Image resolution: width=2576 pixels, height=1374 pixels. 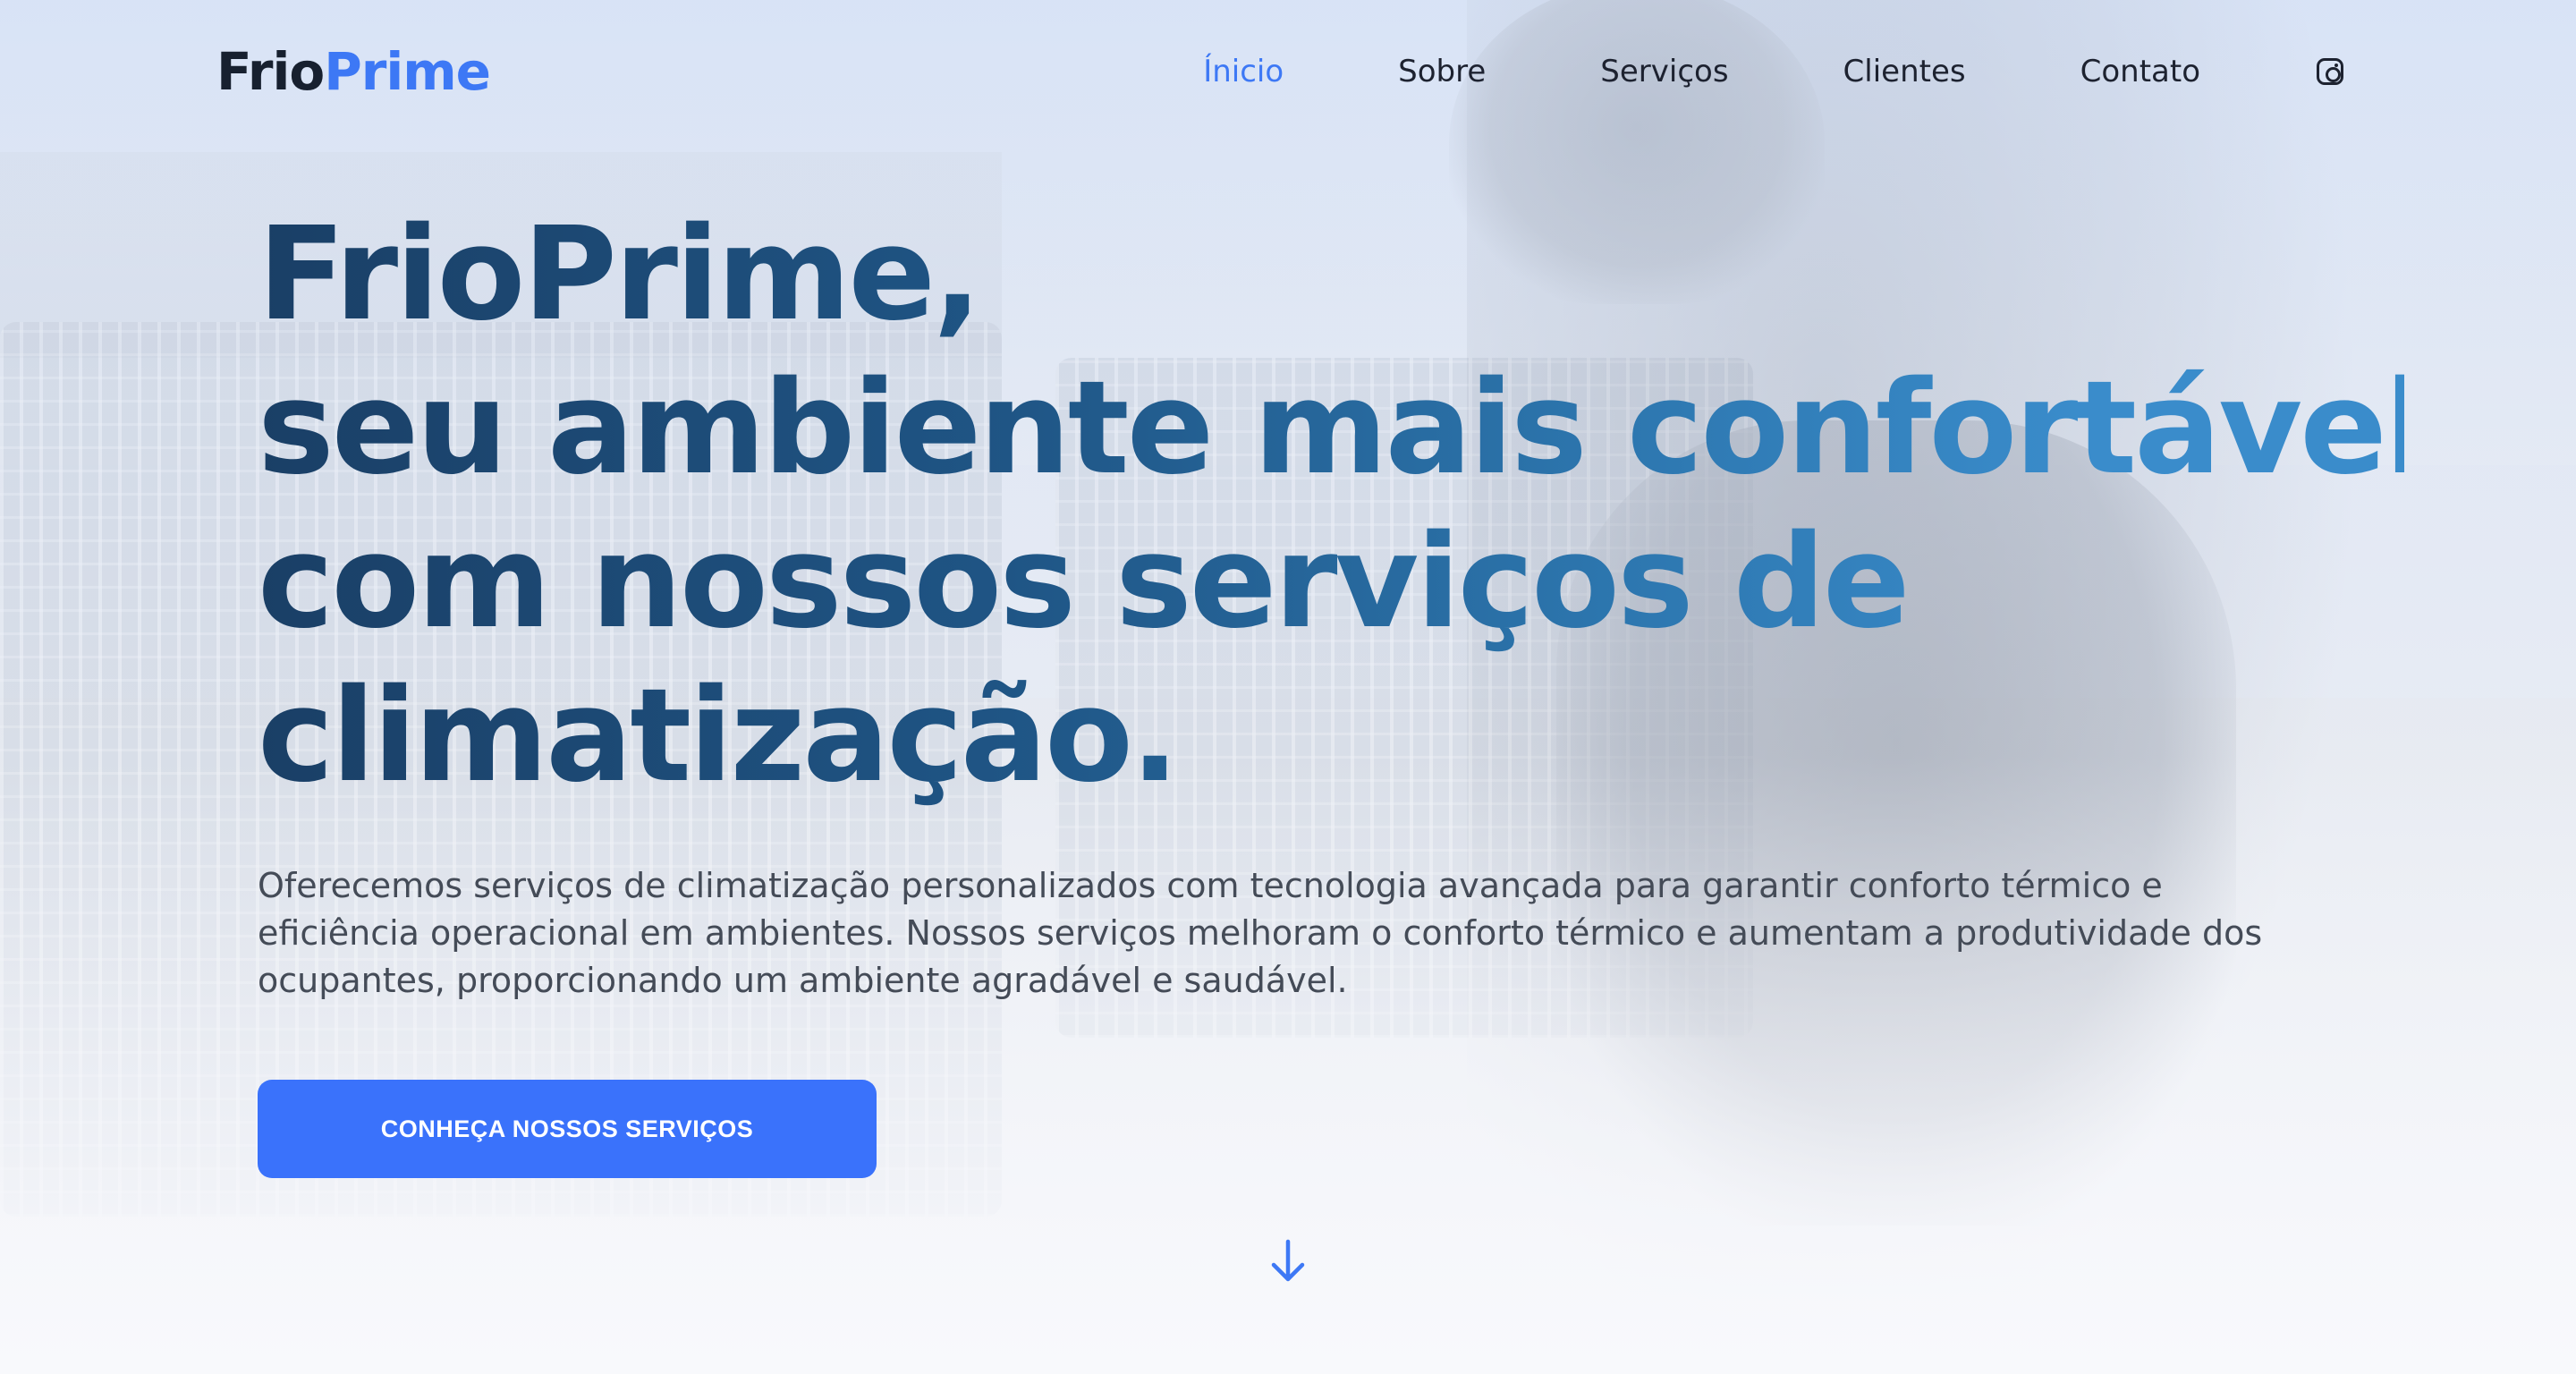 What do you see at coordinates (407, 71) in the screenshot?
I see `brand-logo-part2: Prime` at bounding box center [407, 71].